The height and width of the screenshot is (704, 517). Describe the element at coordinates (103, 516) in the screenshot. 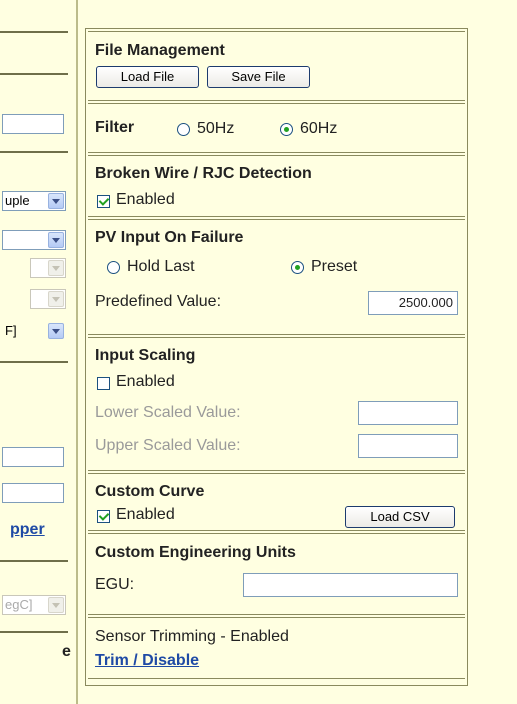

I see `custom-curve-enabled-checkbox` at that location.